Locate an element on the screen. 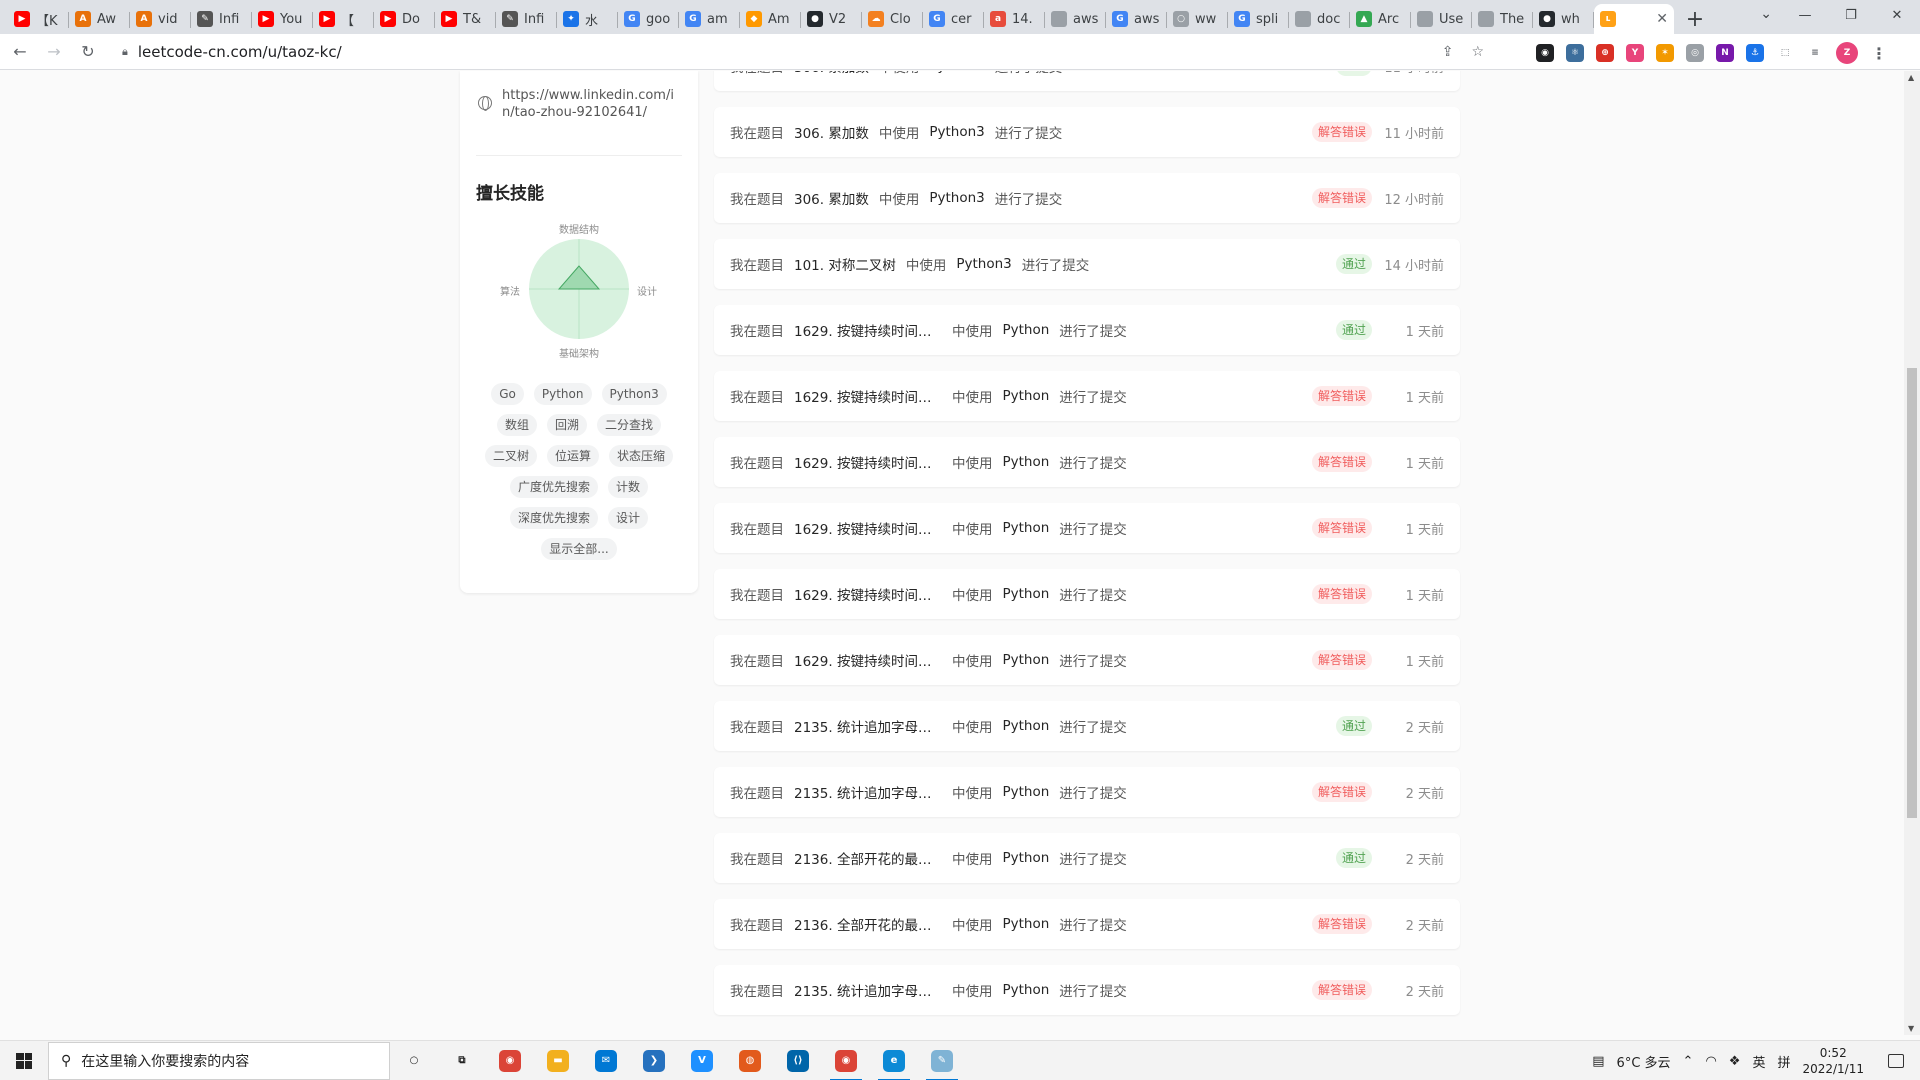  skill-tag: Python3 is located at coordinates (634, 394).